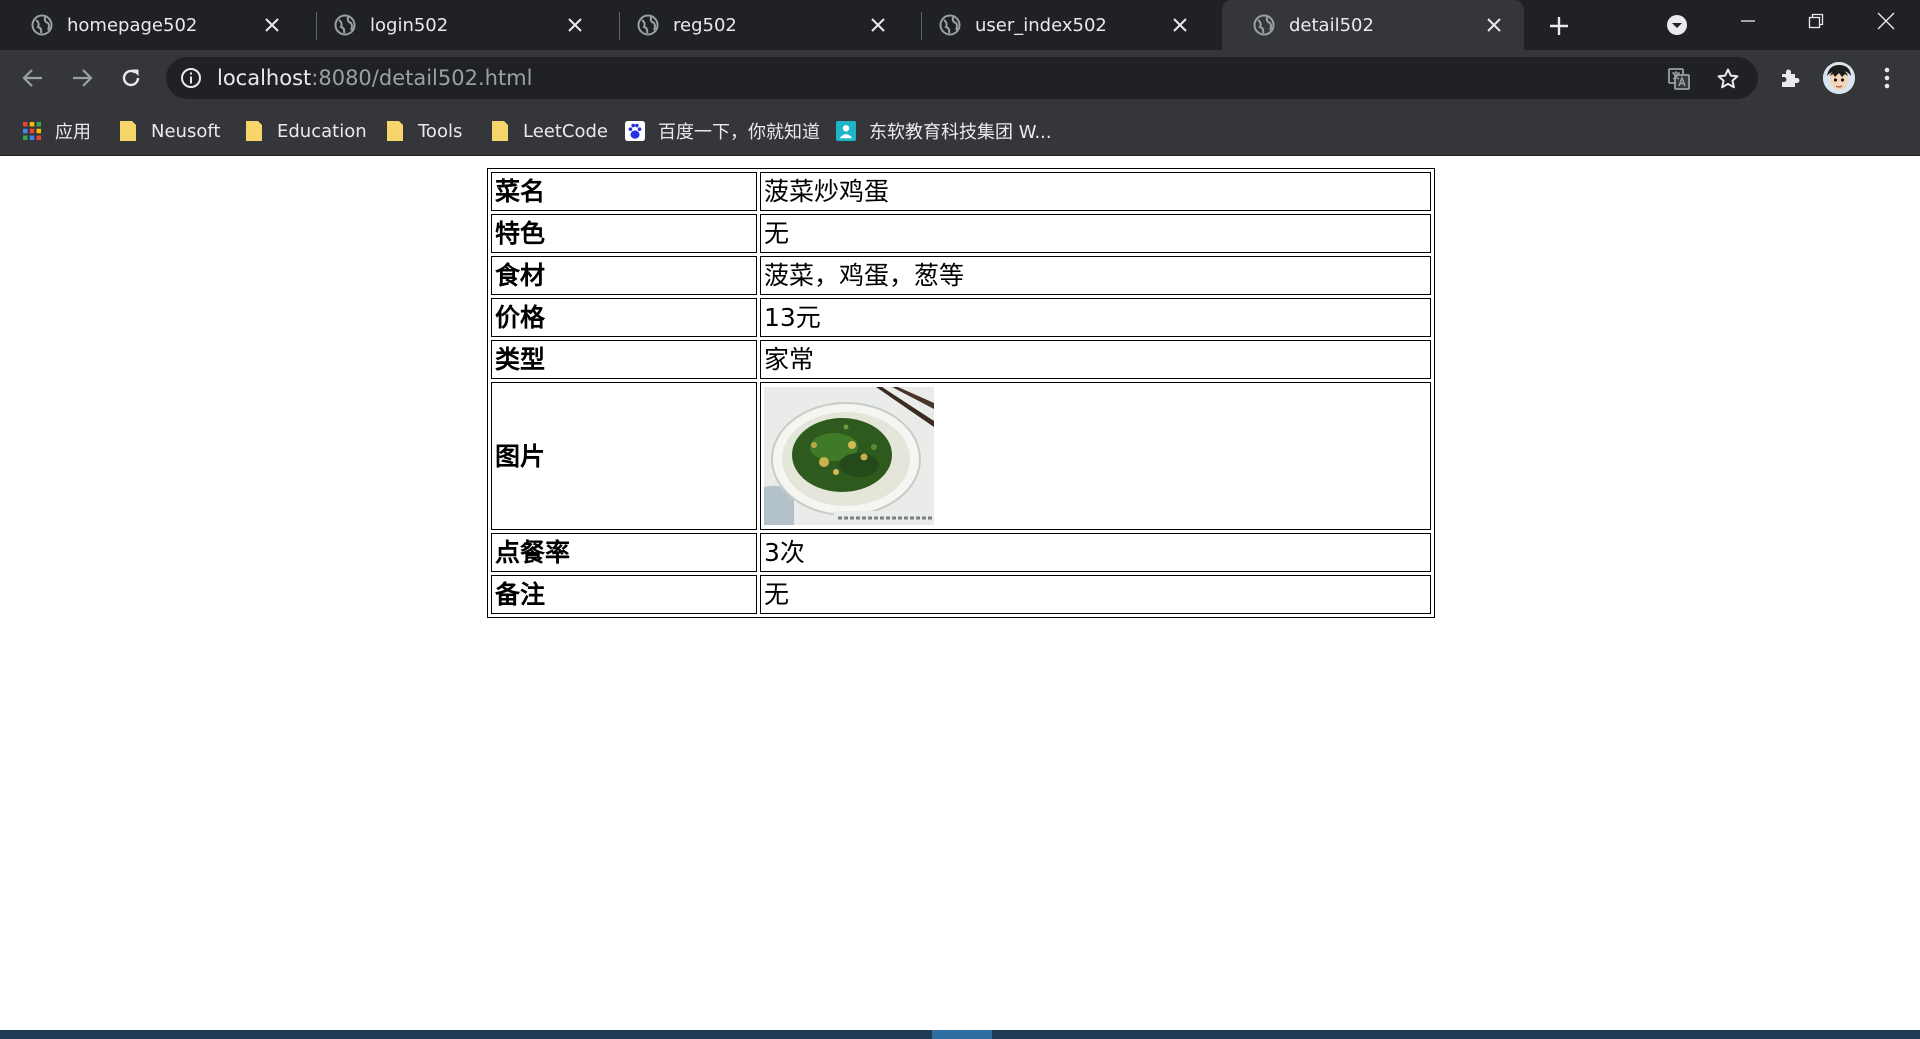 This screenshot has height=1039, width=1920. I want to click on bookmark-label: Neusoft, so click(186, 131).